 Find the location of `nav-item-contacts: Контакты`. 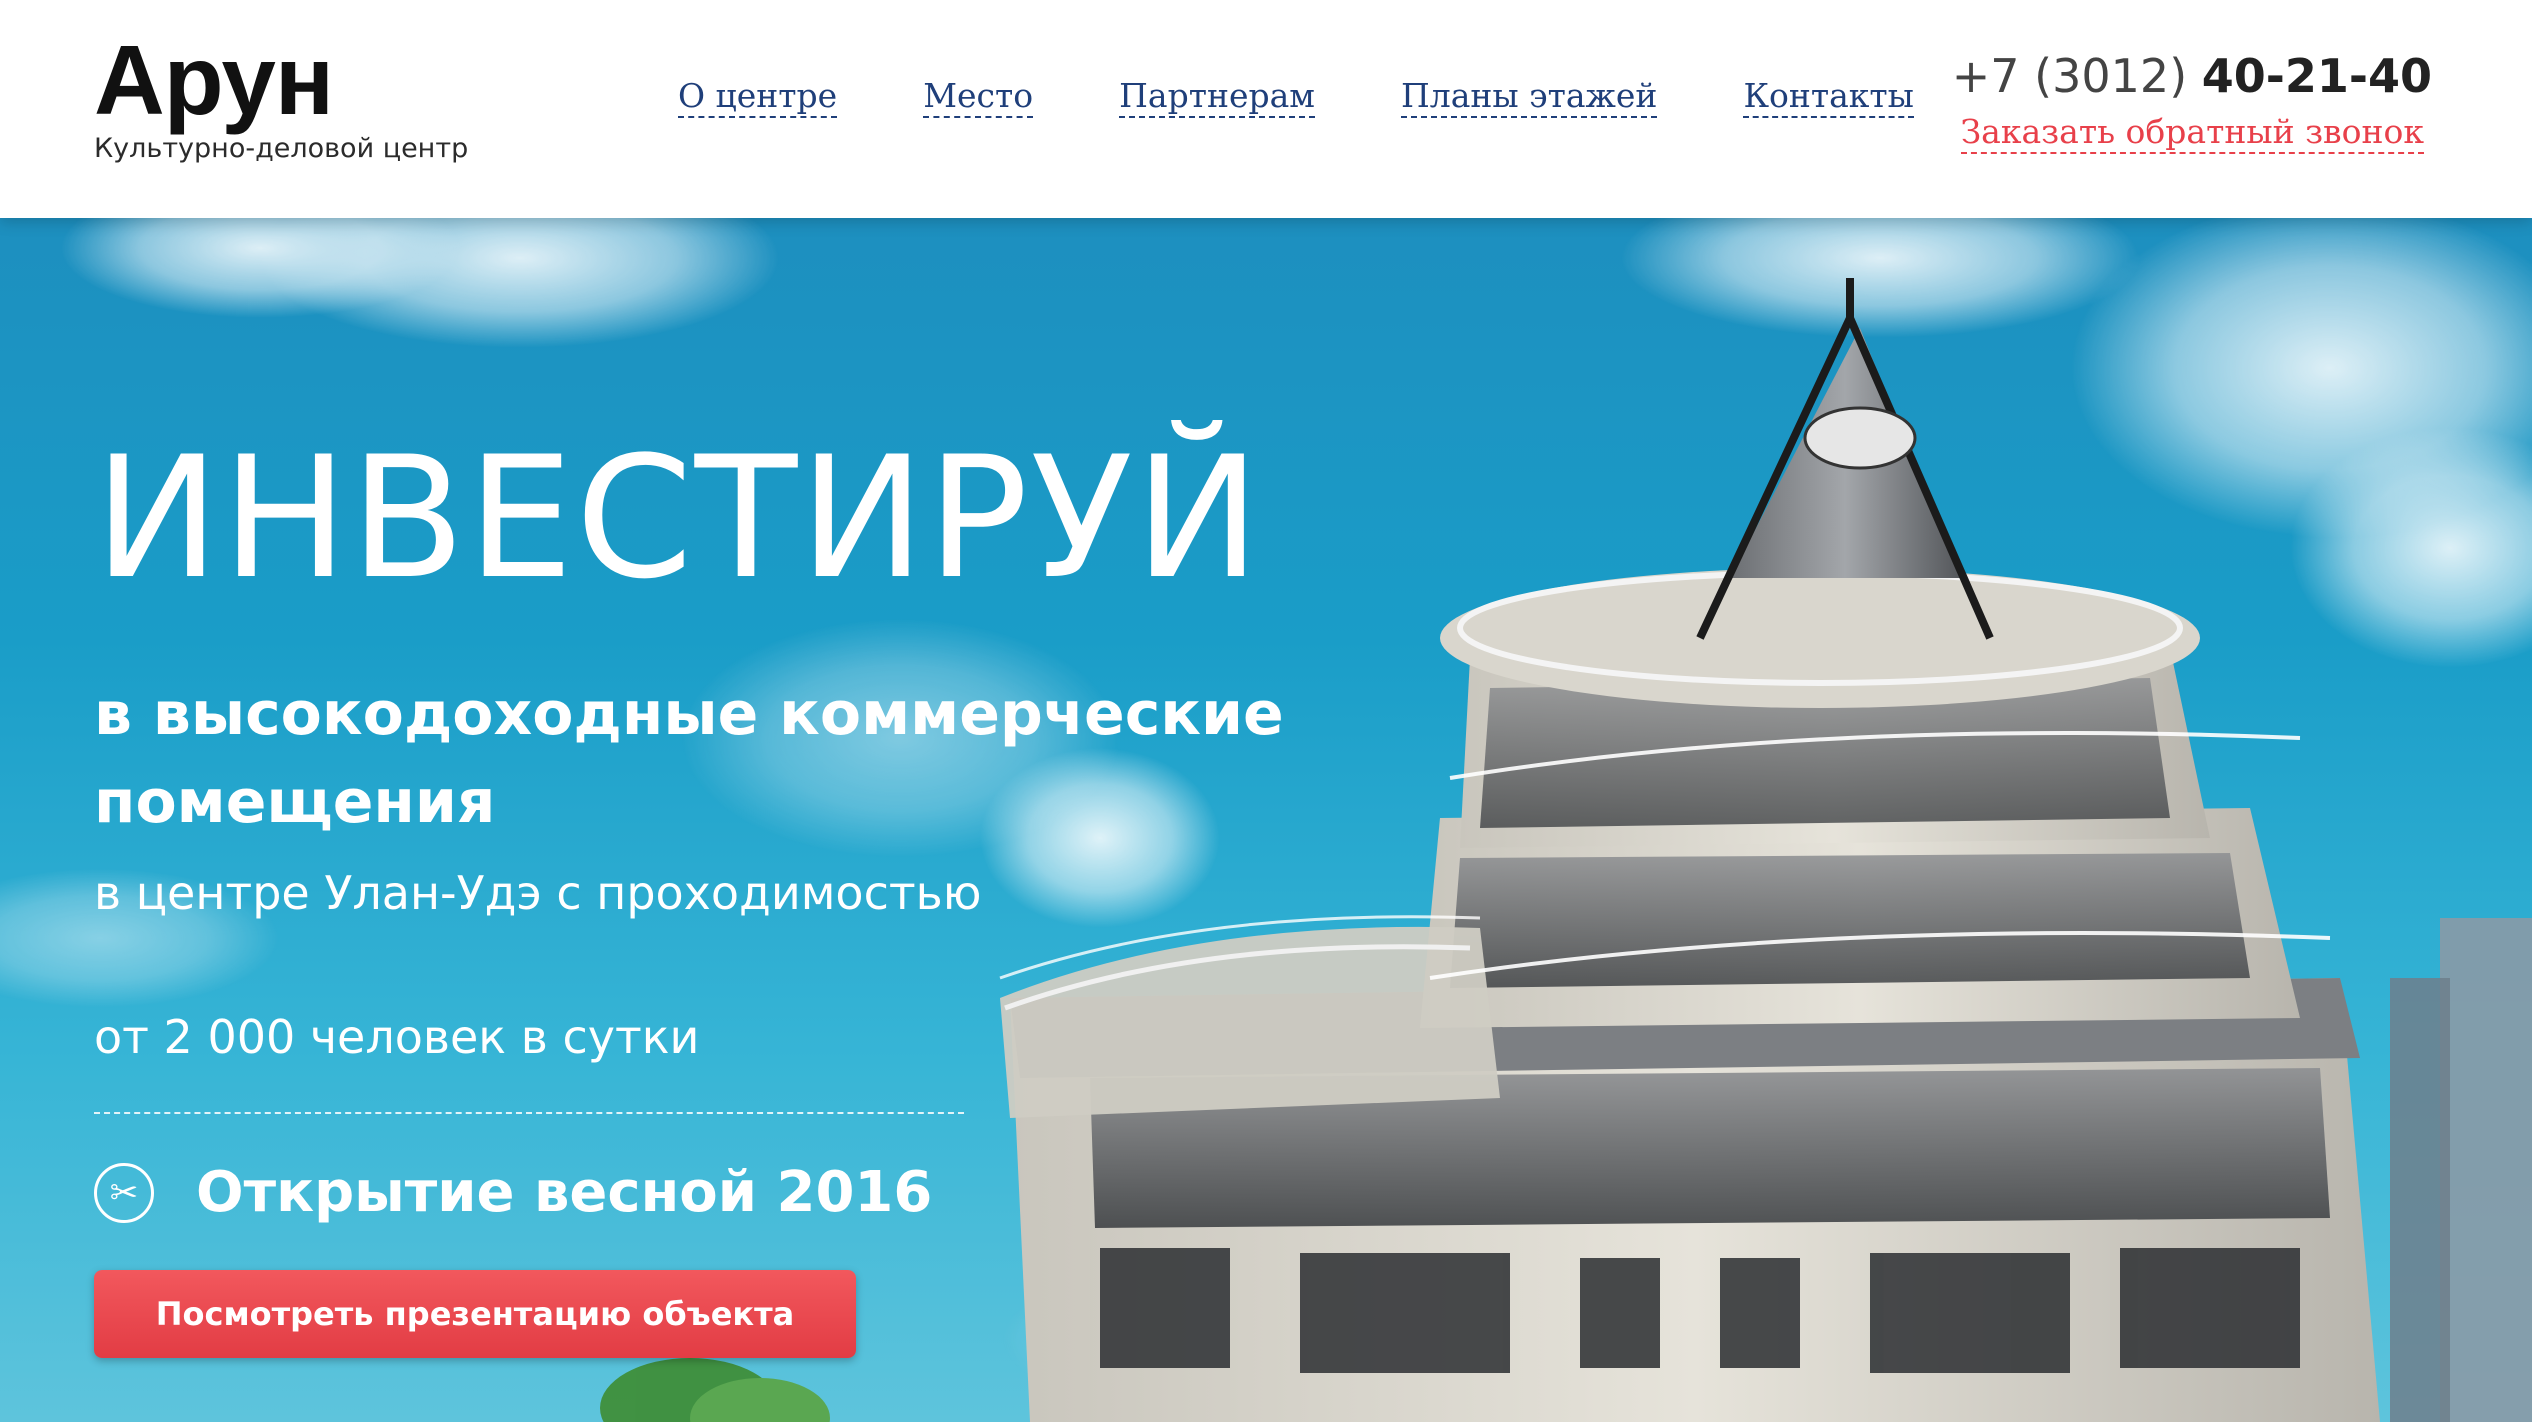

nav-item-contacts: Контакты is located at coordinates (1828, 97).